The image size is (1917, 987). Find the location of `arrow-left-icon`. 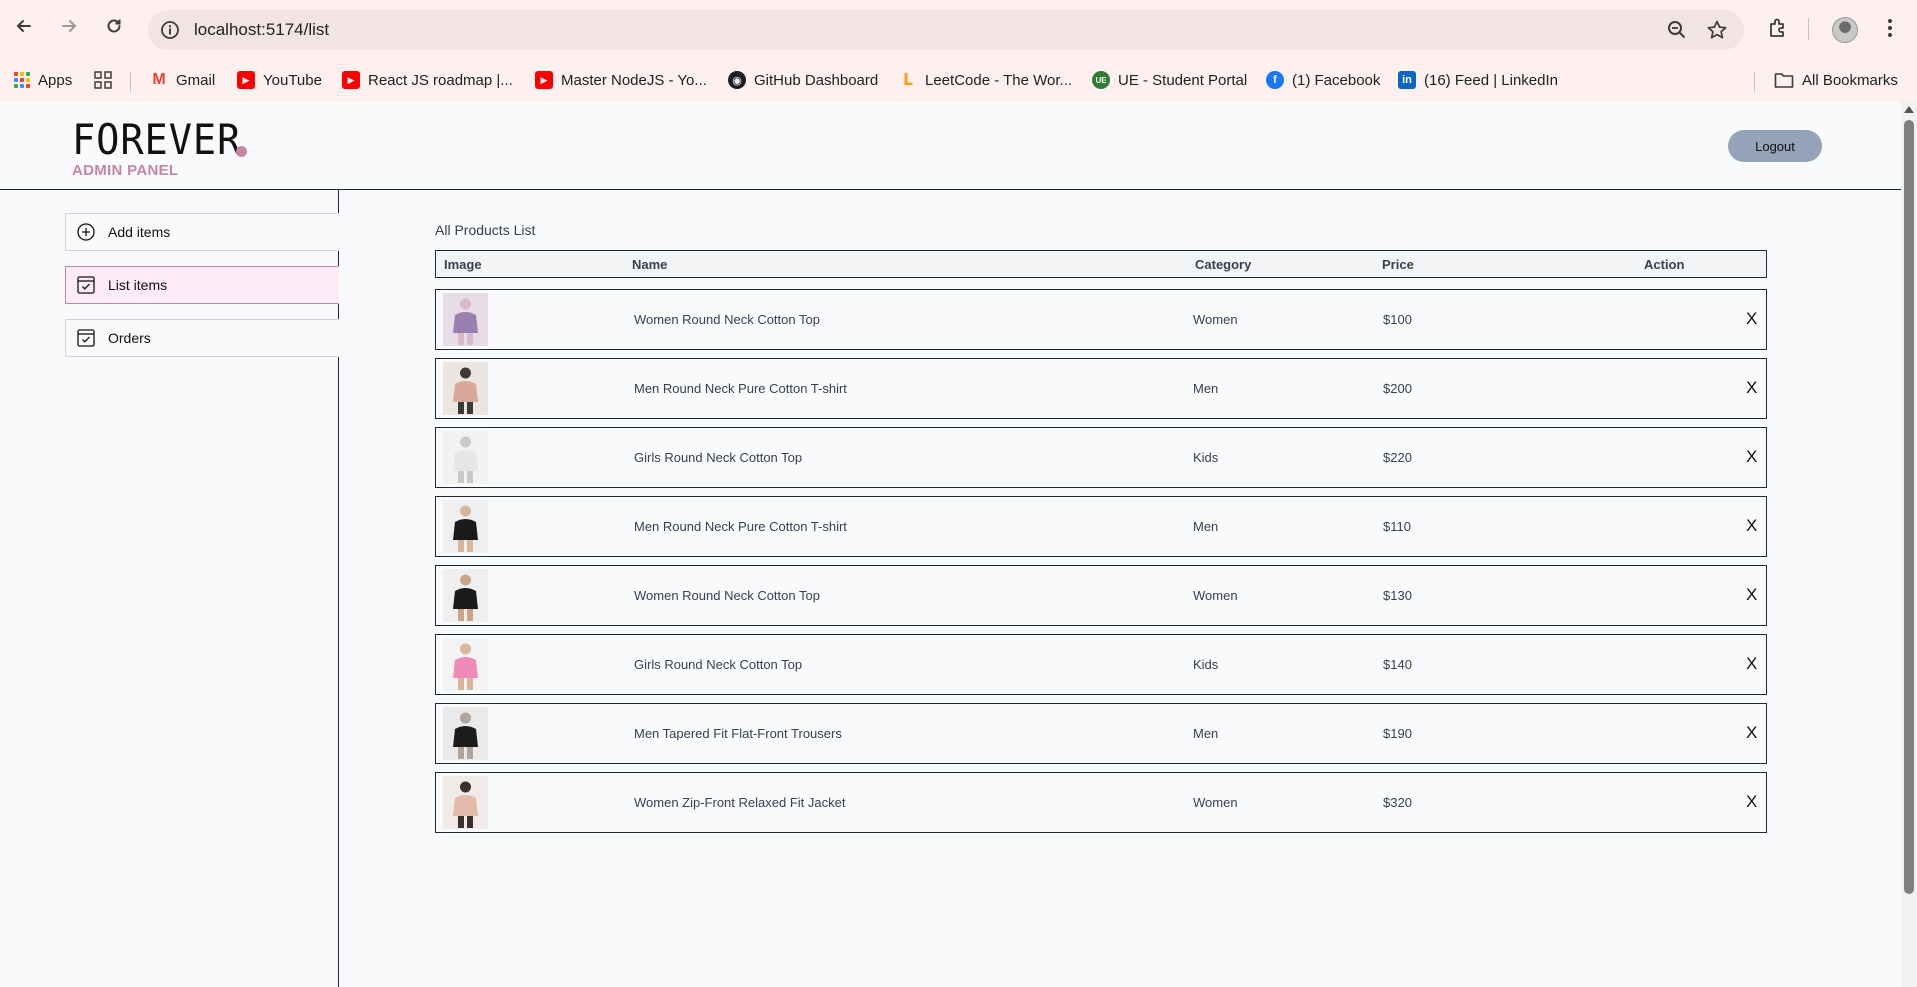

arrow-left-icon is located at coordinates (23, 26).